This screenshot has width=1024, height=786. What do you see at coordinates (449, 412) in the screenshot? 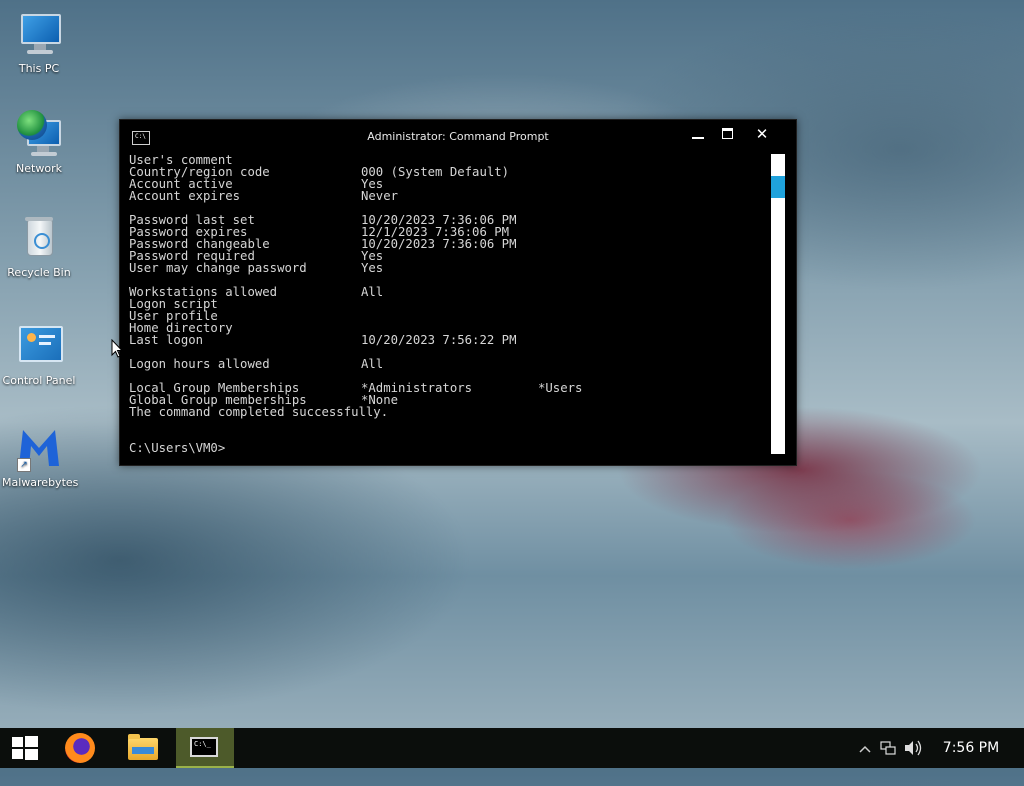
I see `console-line: The command completed successfully.` at bounding box center [449, 412].